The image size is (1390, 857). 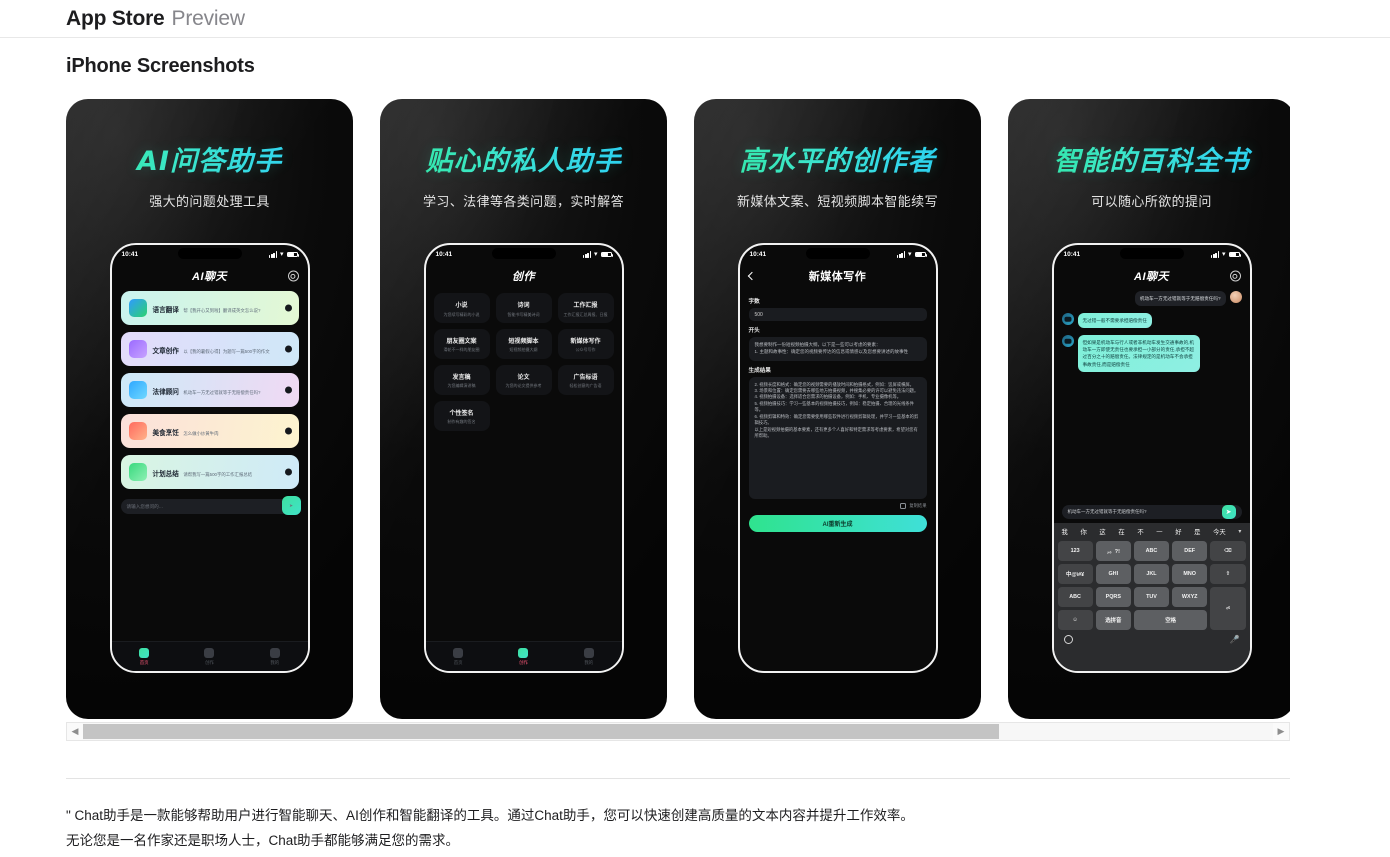 I want to click on microphone-icon: 🎤, so click(x=1235, y=639).